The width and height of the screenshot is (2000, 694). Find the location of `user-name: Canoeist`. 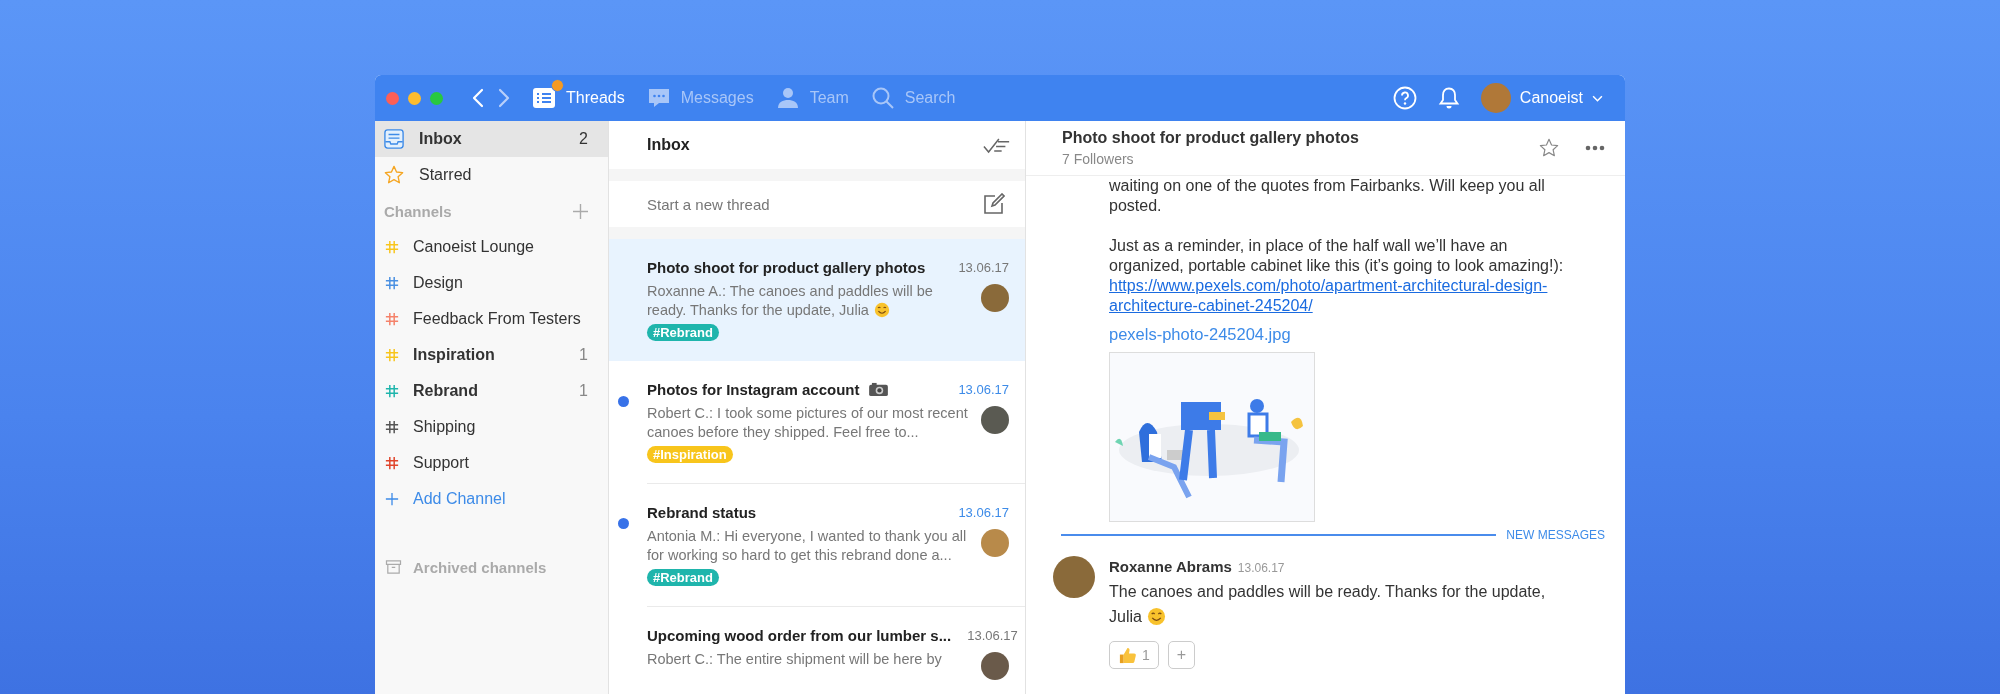

user-name: Canoeist is located at coordinates (1551, 98).